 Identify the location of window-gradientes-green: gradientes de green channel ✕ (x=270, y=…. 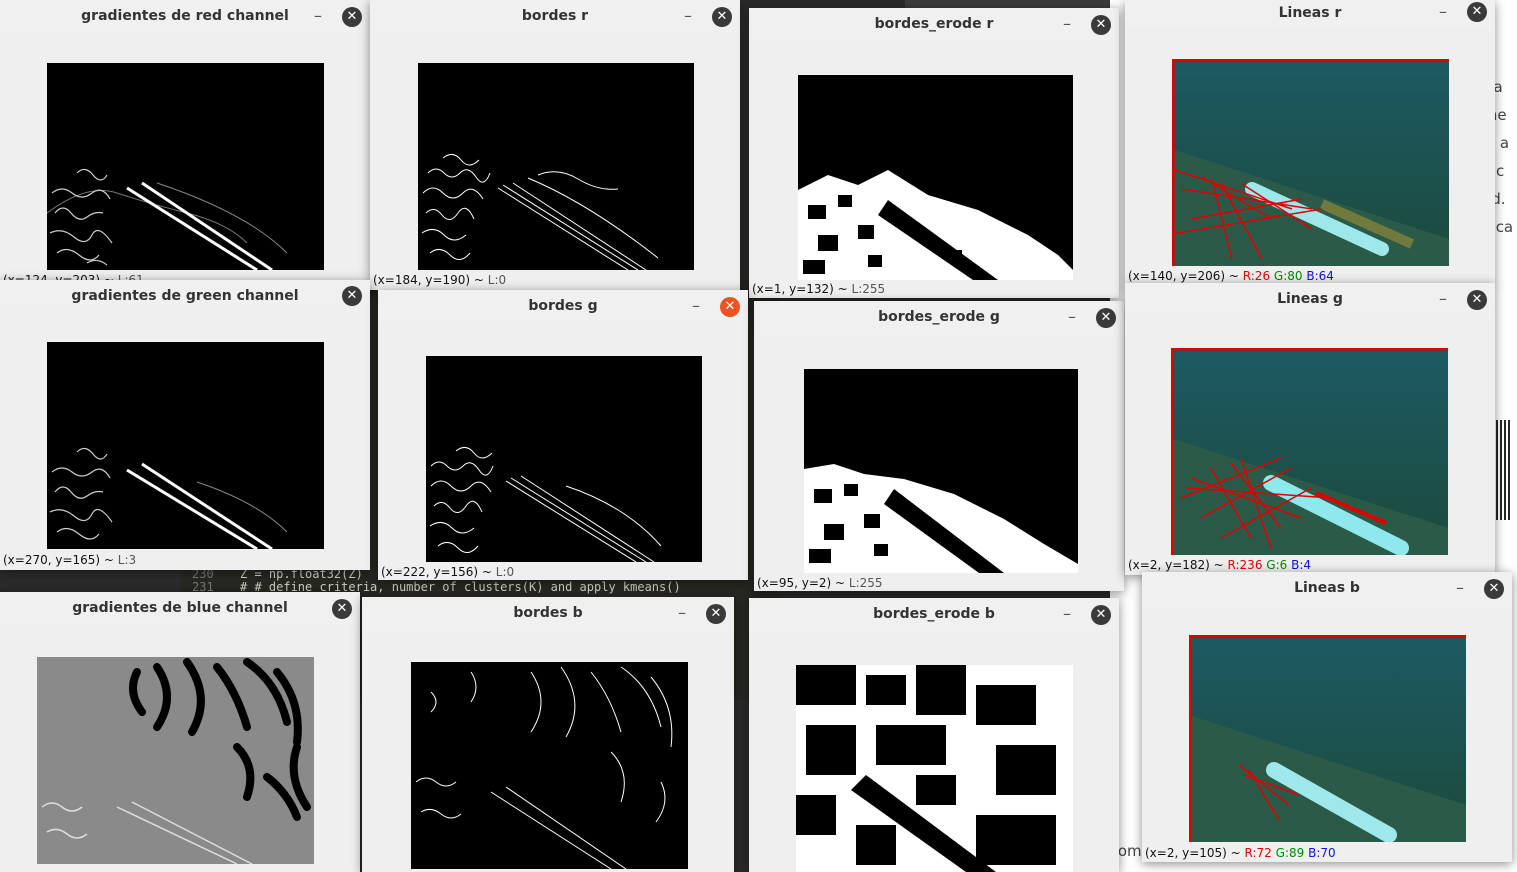
(185, 425).